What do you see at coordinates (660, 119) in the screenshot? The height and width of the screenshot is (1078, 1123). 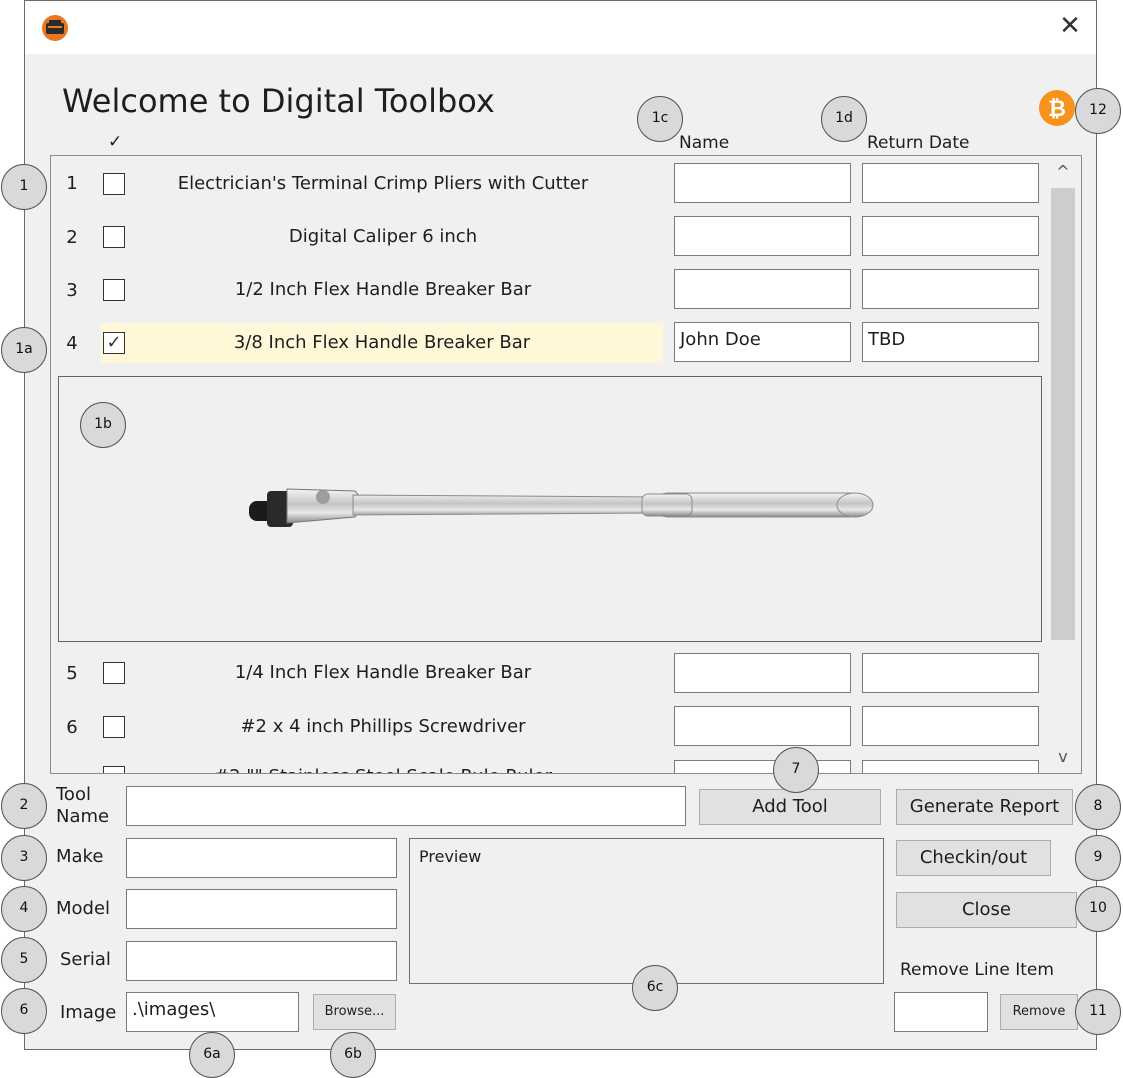 I see `callout-marker: 1c` at bounding box center [660, 119].